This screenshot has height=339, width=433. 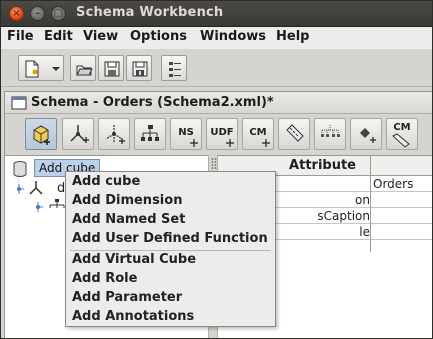 I want to click on add-dimension-button, so click(x=78, y=134).